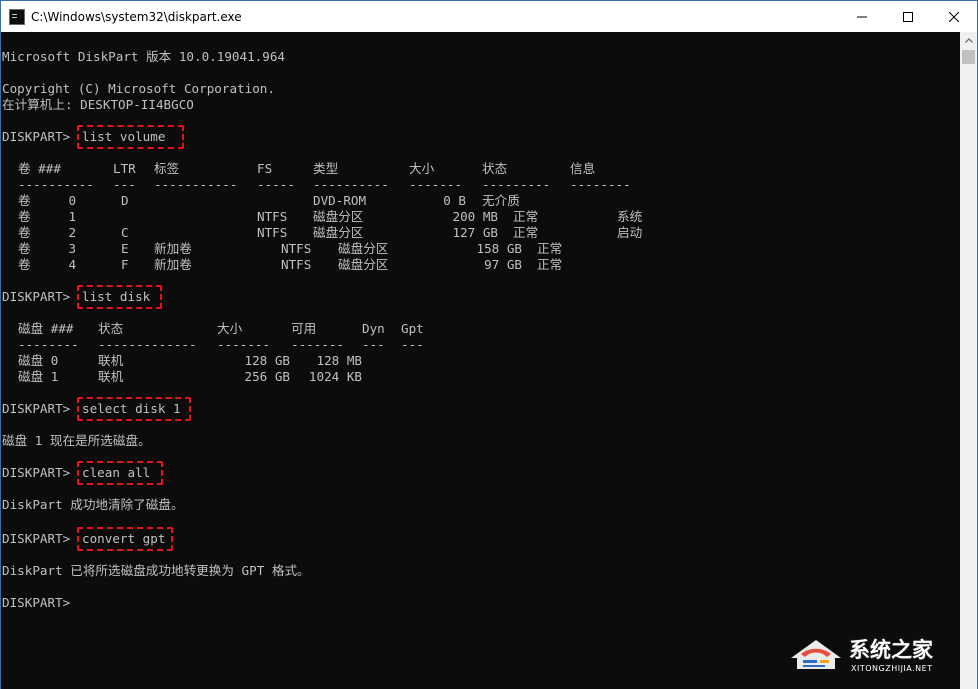 The width and height of the screenshot is (978, 689). What do you see at coordinates (93, 504) in the screenshot?
I see `clean-result: DiskPart 成功地清除了磁盘。` at bounding box center [93, 504].